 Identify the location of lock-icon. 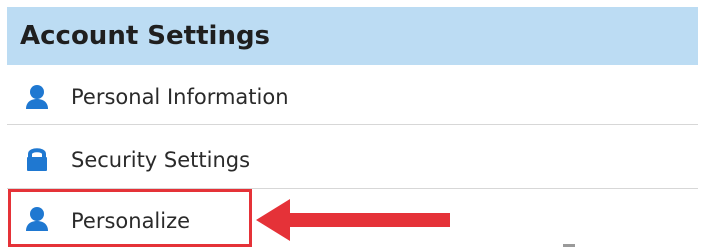
(37, 159).